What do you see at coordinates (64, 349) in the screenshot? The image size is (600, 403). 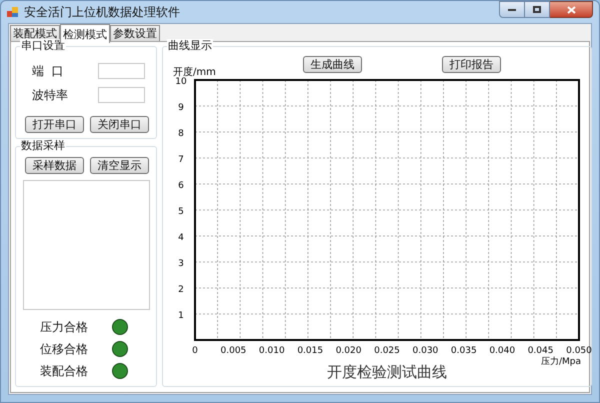 I see `indicator-label: 位移合格` at bounding box center [64, 349].